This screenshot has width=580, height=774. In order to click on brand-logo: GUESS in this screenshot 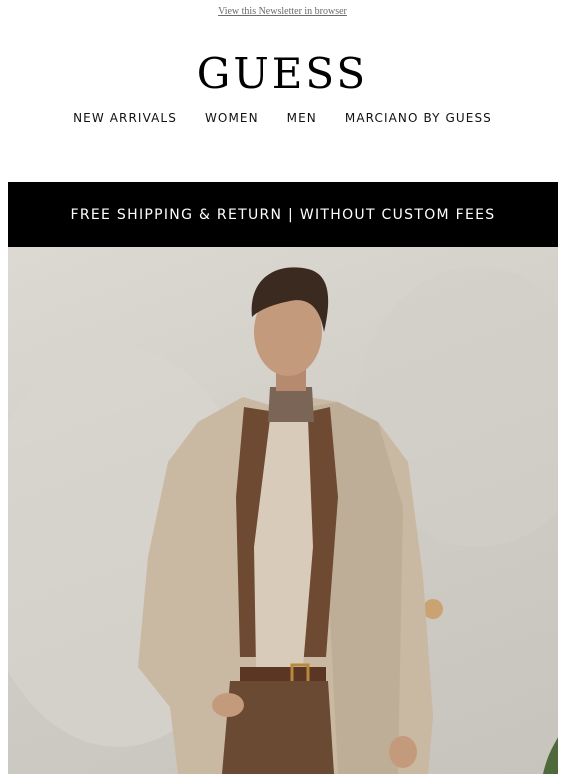, I will do `click(282, 74)`.